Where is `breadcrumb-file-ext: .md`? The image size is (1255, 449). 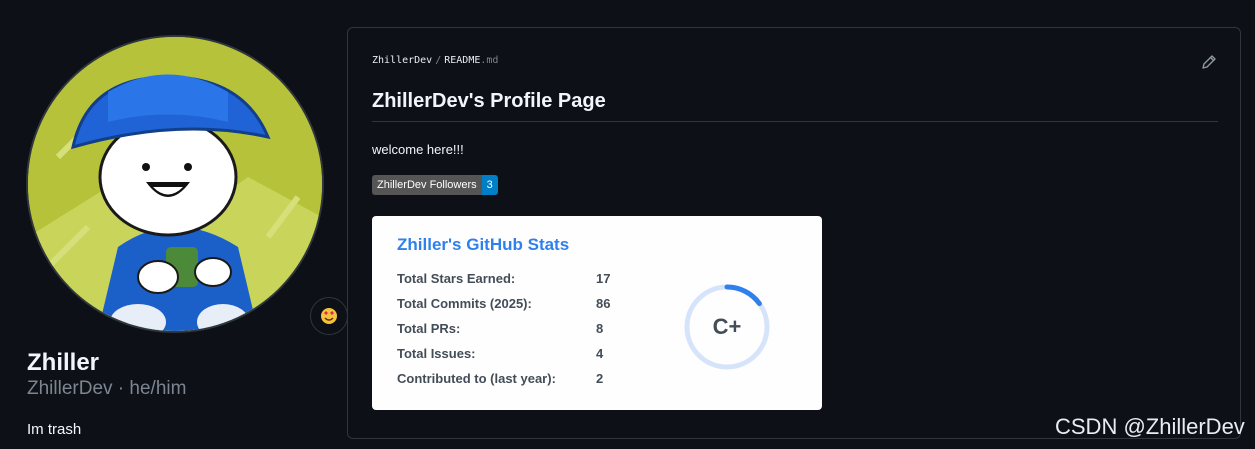
breadcrumb-file-ext: .md is located at coordinates (489, 60).